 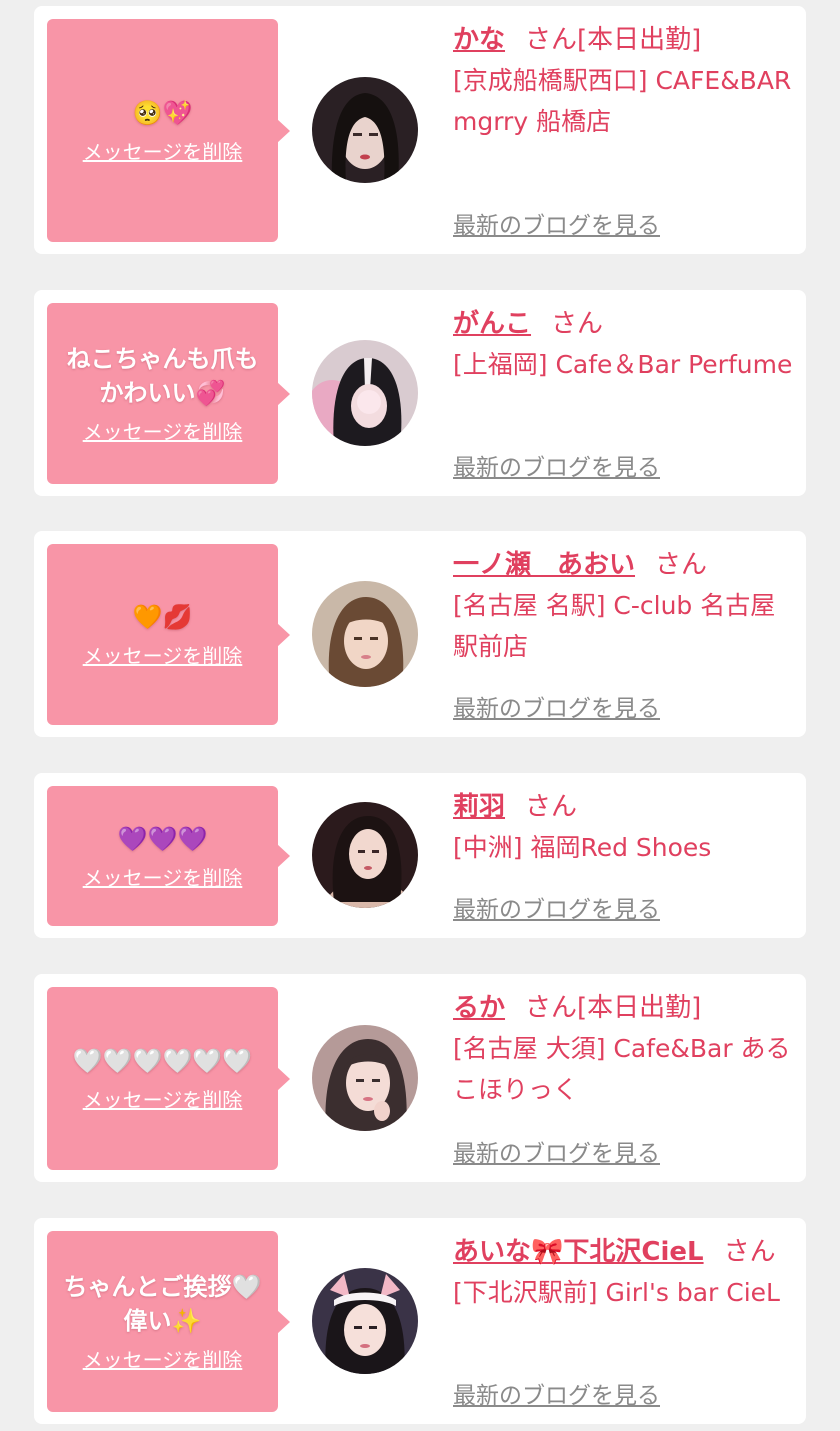 I want to click on shop-name: [中洲] 福岡Red Shoes, so click(x=582, y=847).